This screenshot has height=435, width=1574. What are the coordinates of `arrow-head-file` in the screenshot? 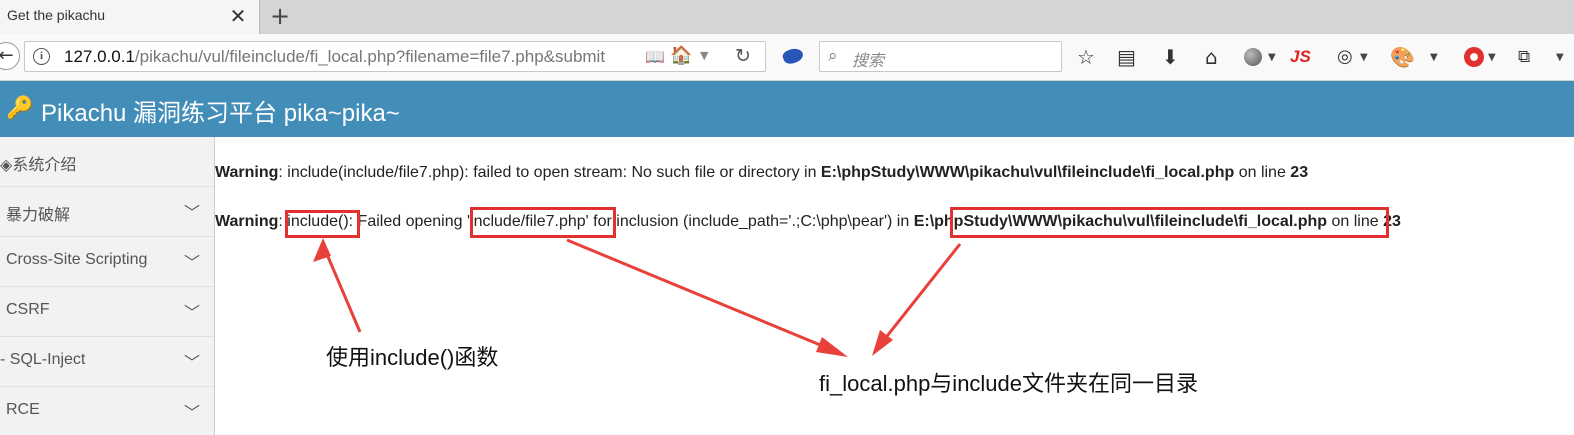 It's located at (832, 347).